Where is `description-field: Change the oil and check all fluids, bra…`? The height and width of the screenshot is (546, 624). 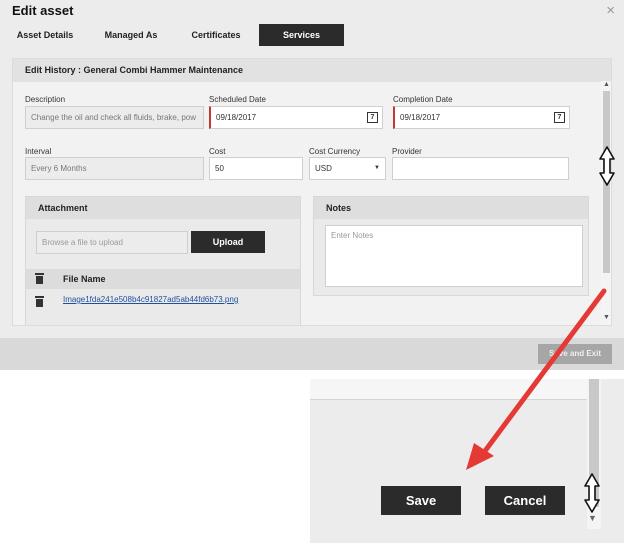
description-field: Change the oil and check all fluids, bra… is located at coordinates (114, 117).